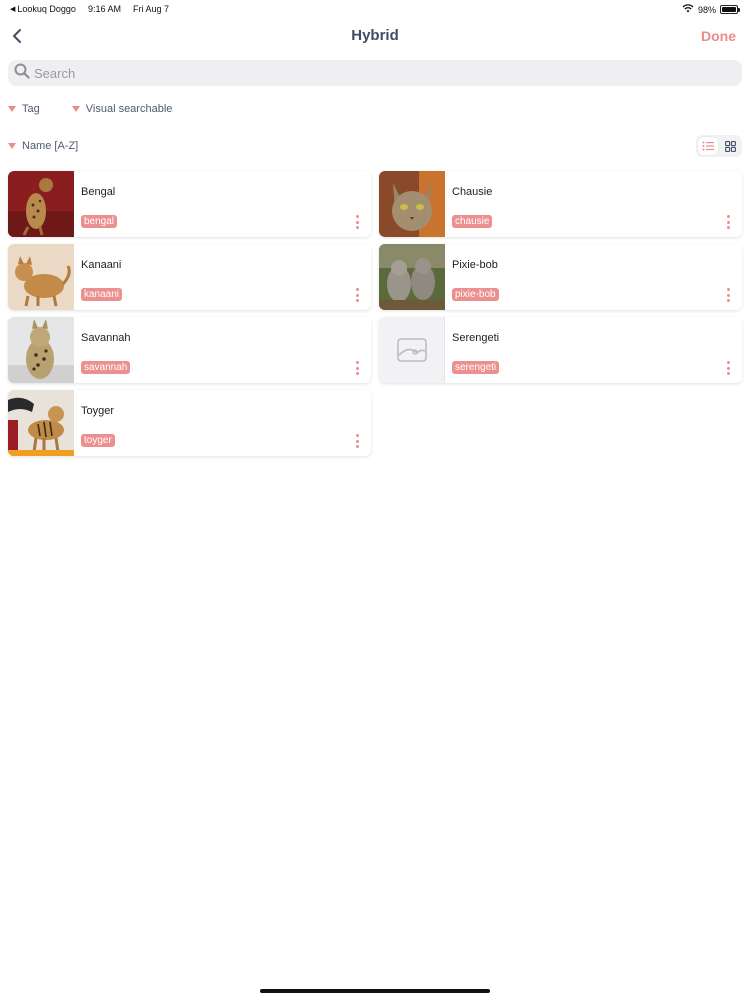  I want to click on done-button: Done, so click(718, 36).